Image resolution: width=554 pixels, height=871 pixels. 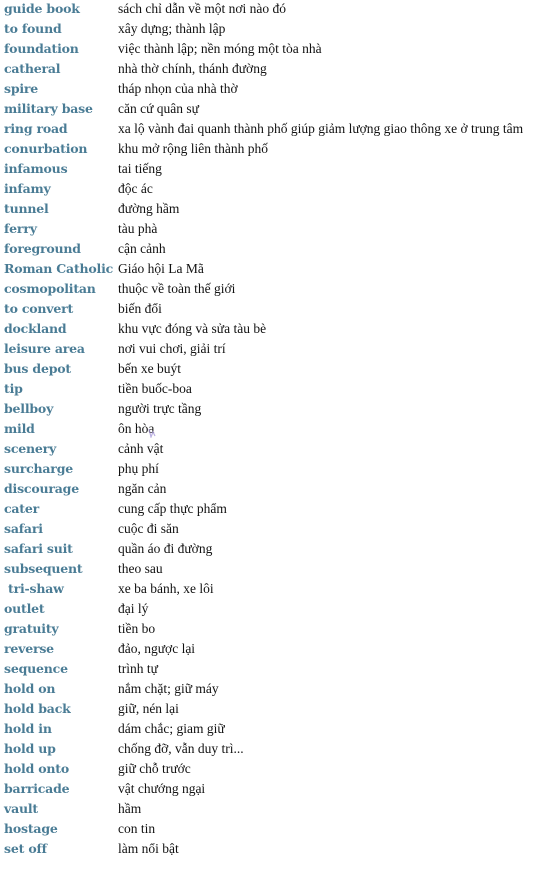 I want to click on vocab-definition: quần áo đi đường, so click(x=165, y=548).